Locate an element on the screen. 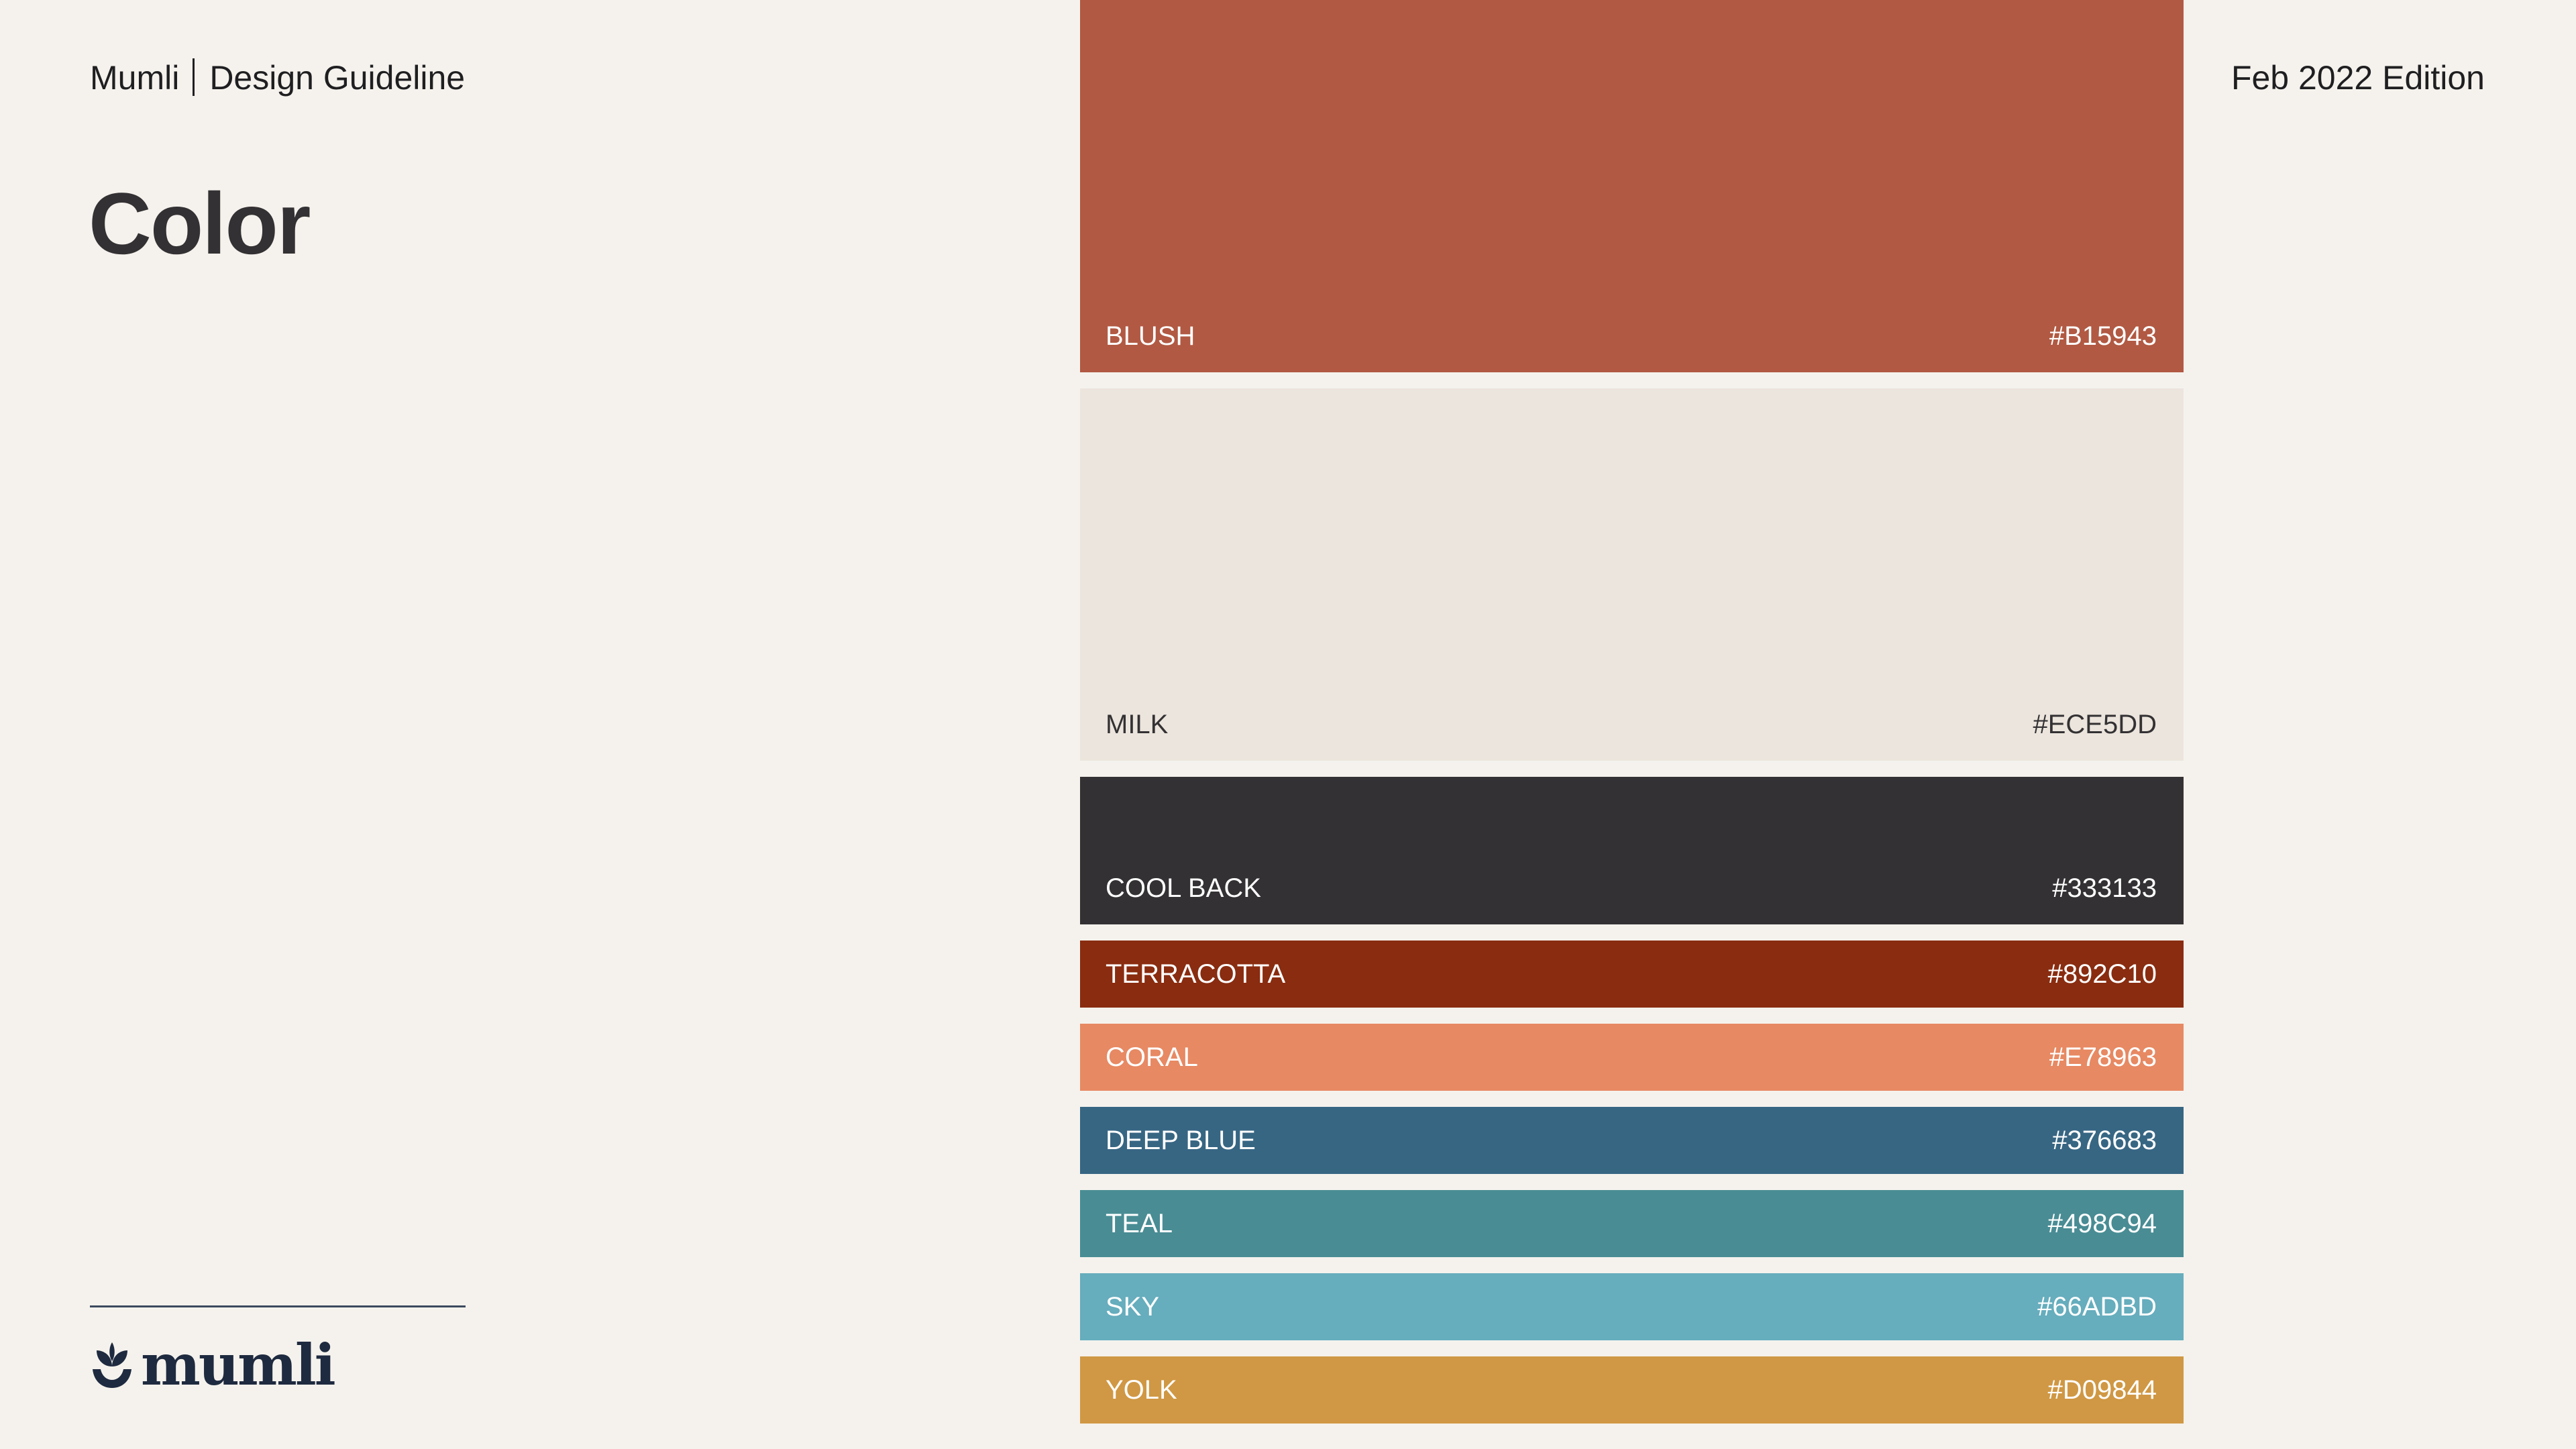 This screenshot has width=2576, height=1449. footer-divider is located at coordinates (278, 1306).